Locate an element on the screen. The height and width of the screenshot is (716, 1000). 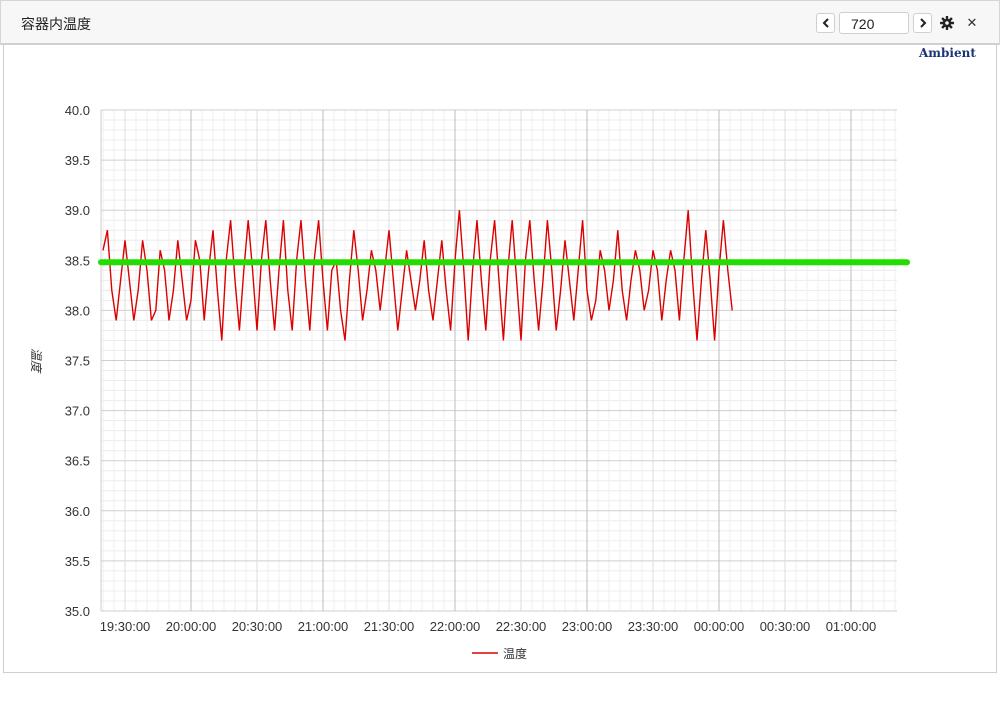
x-tick-label: 19:30:00 is located at coordinates (125, 626).